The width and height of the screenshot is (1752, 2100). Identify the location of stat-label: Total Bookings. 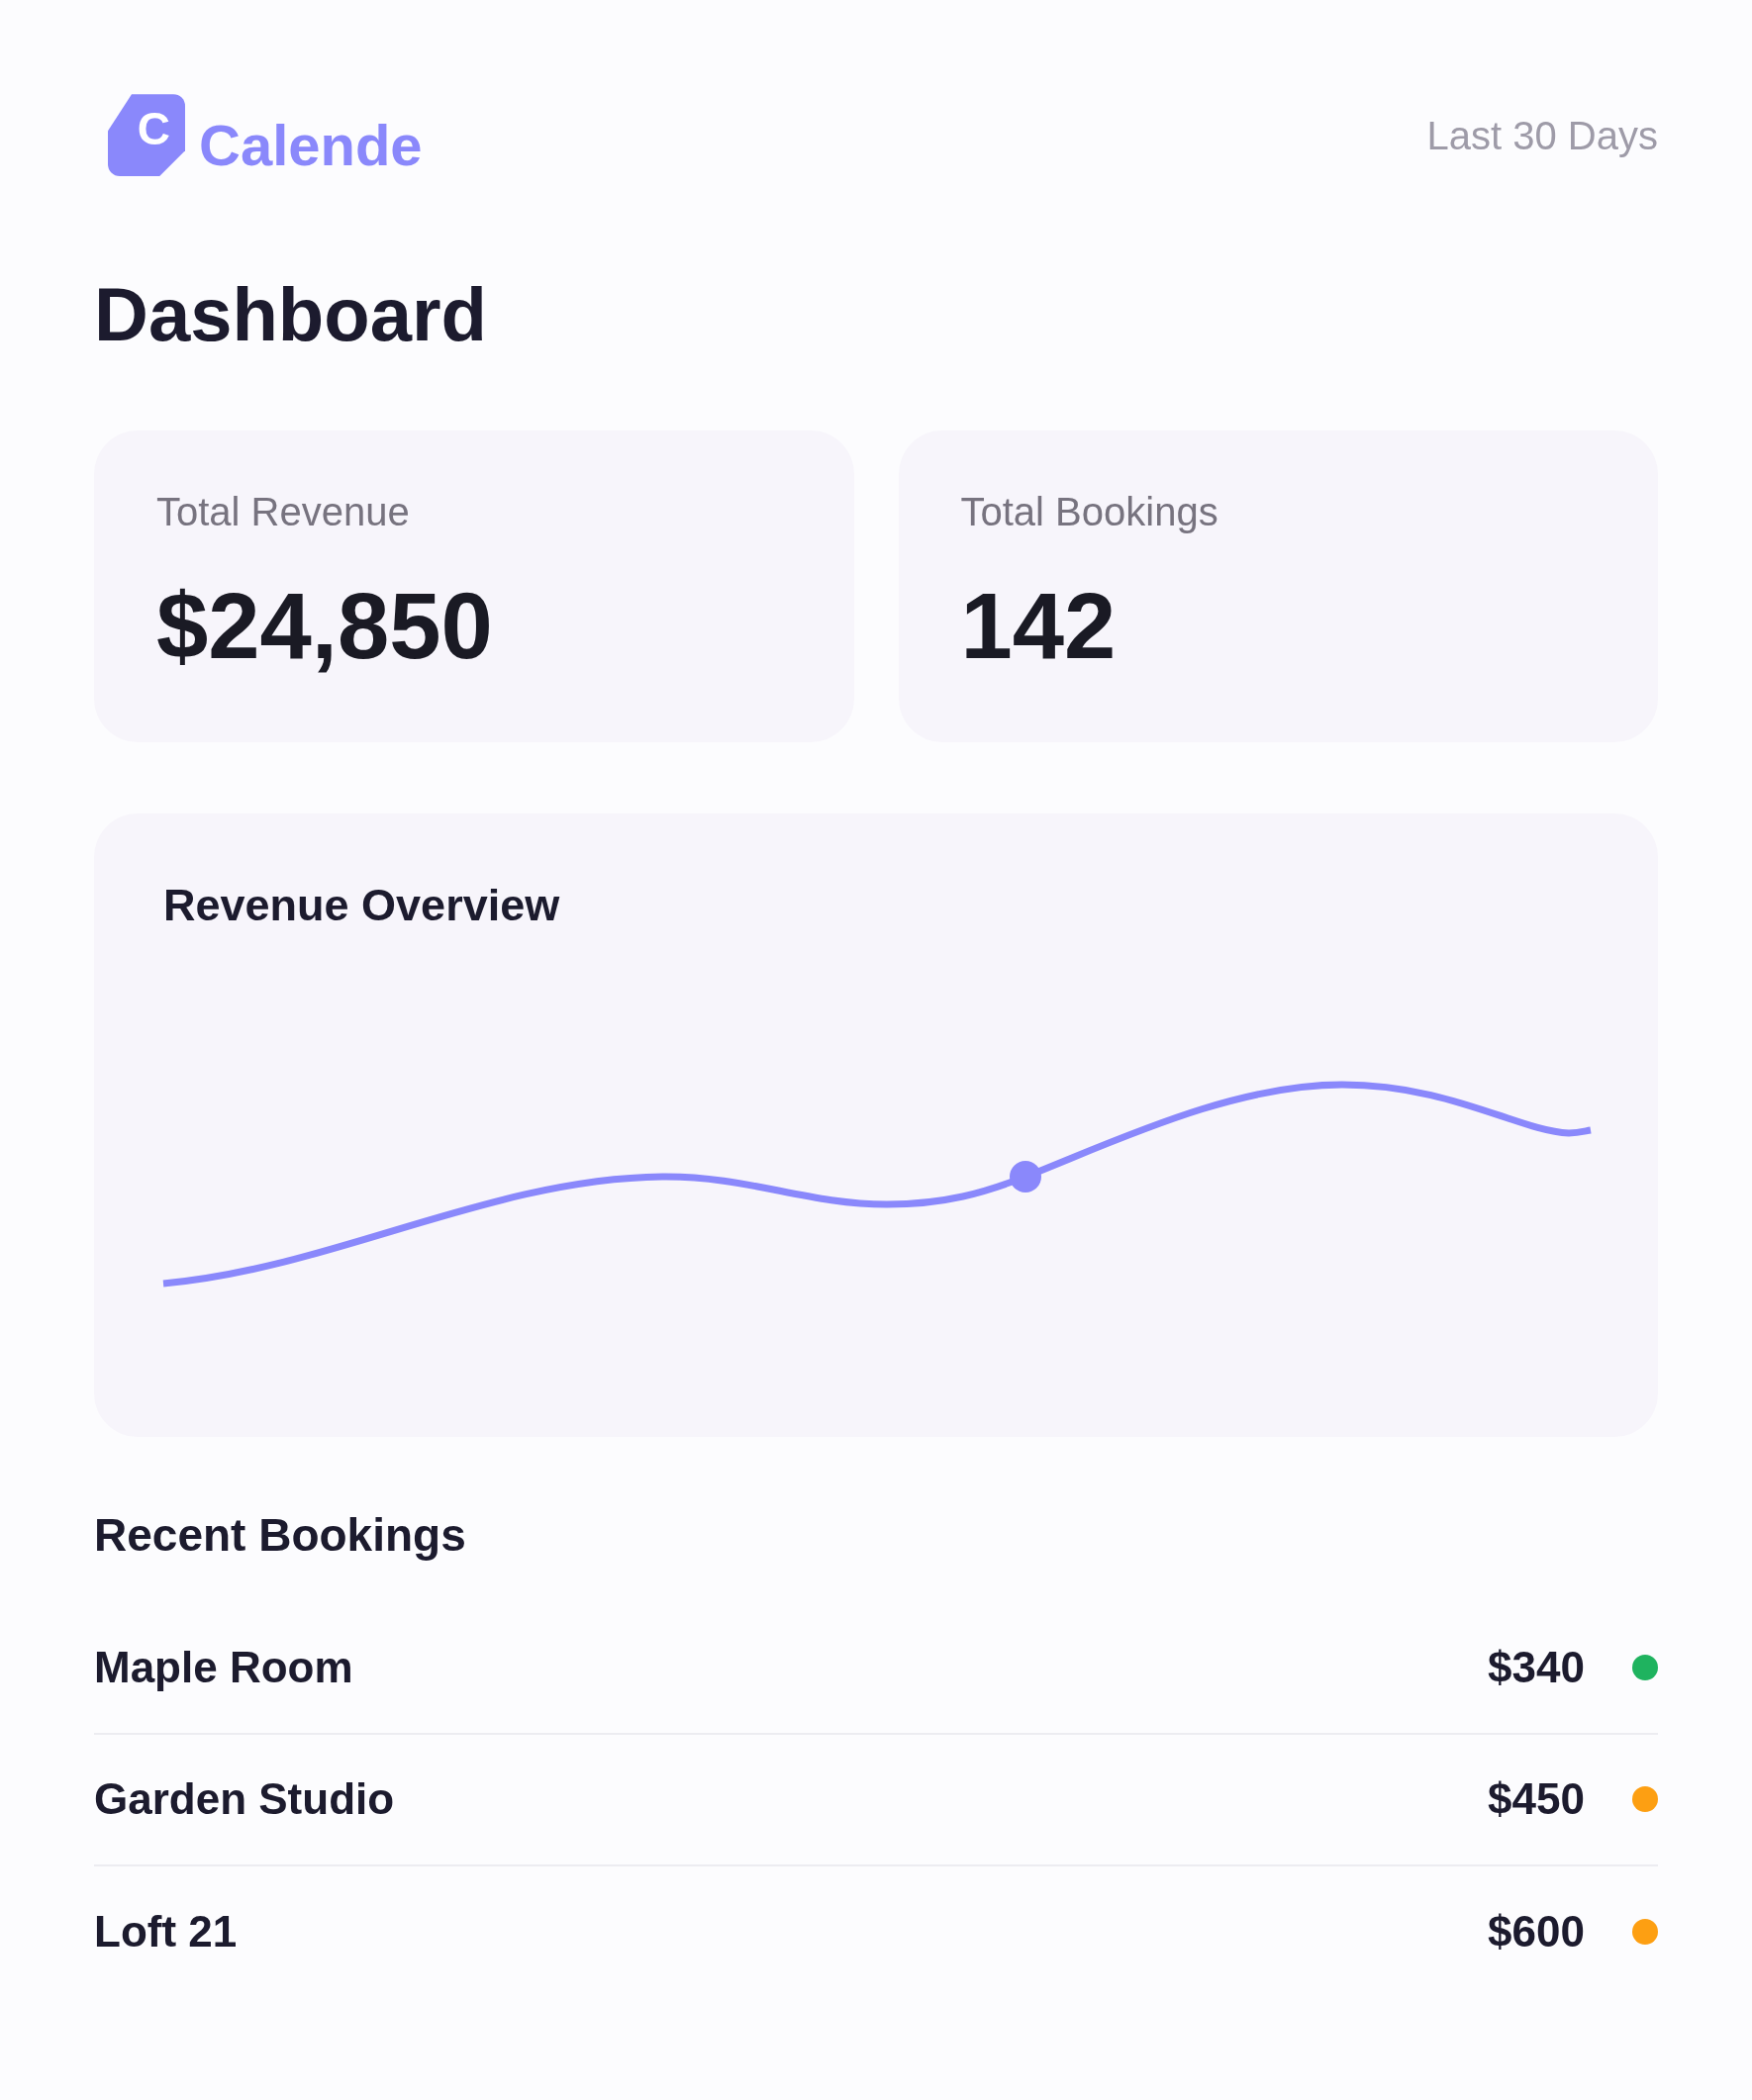
(1089, 512).